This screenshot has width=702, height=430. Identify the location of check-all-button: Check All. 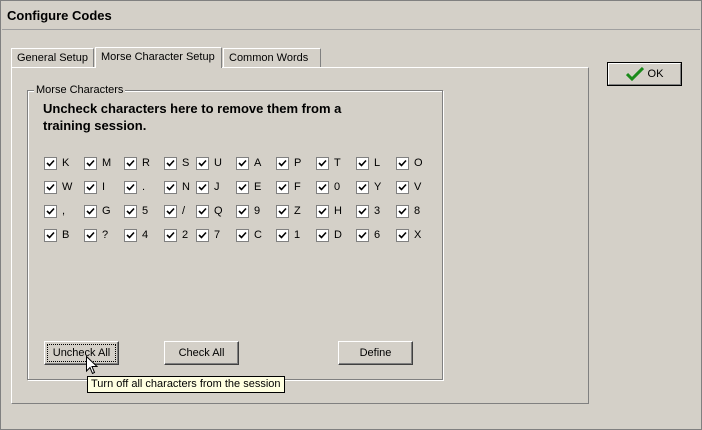
(201, 353).